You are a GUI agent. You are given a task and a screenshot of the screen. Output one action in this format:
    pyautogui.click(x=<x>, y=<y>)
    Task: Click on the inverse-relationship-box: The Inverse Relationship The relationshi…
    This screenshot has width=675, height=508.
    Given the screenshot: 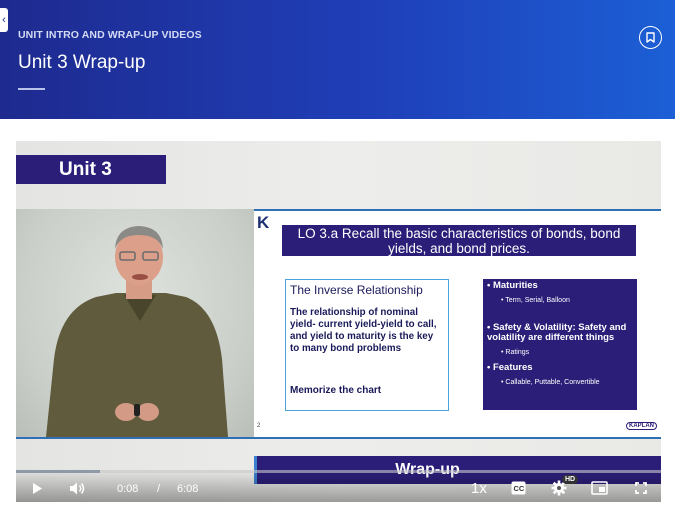 What is the action you would take?
    pyautogui.click(x=367, y=345)
    